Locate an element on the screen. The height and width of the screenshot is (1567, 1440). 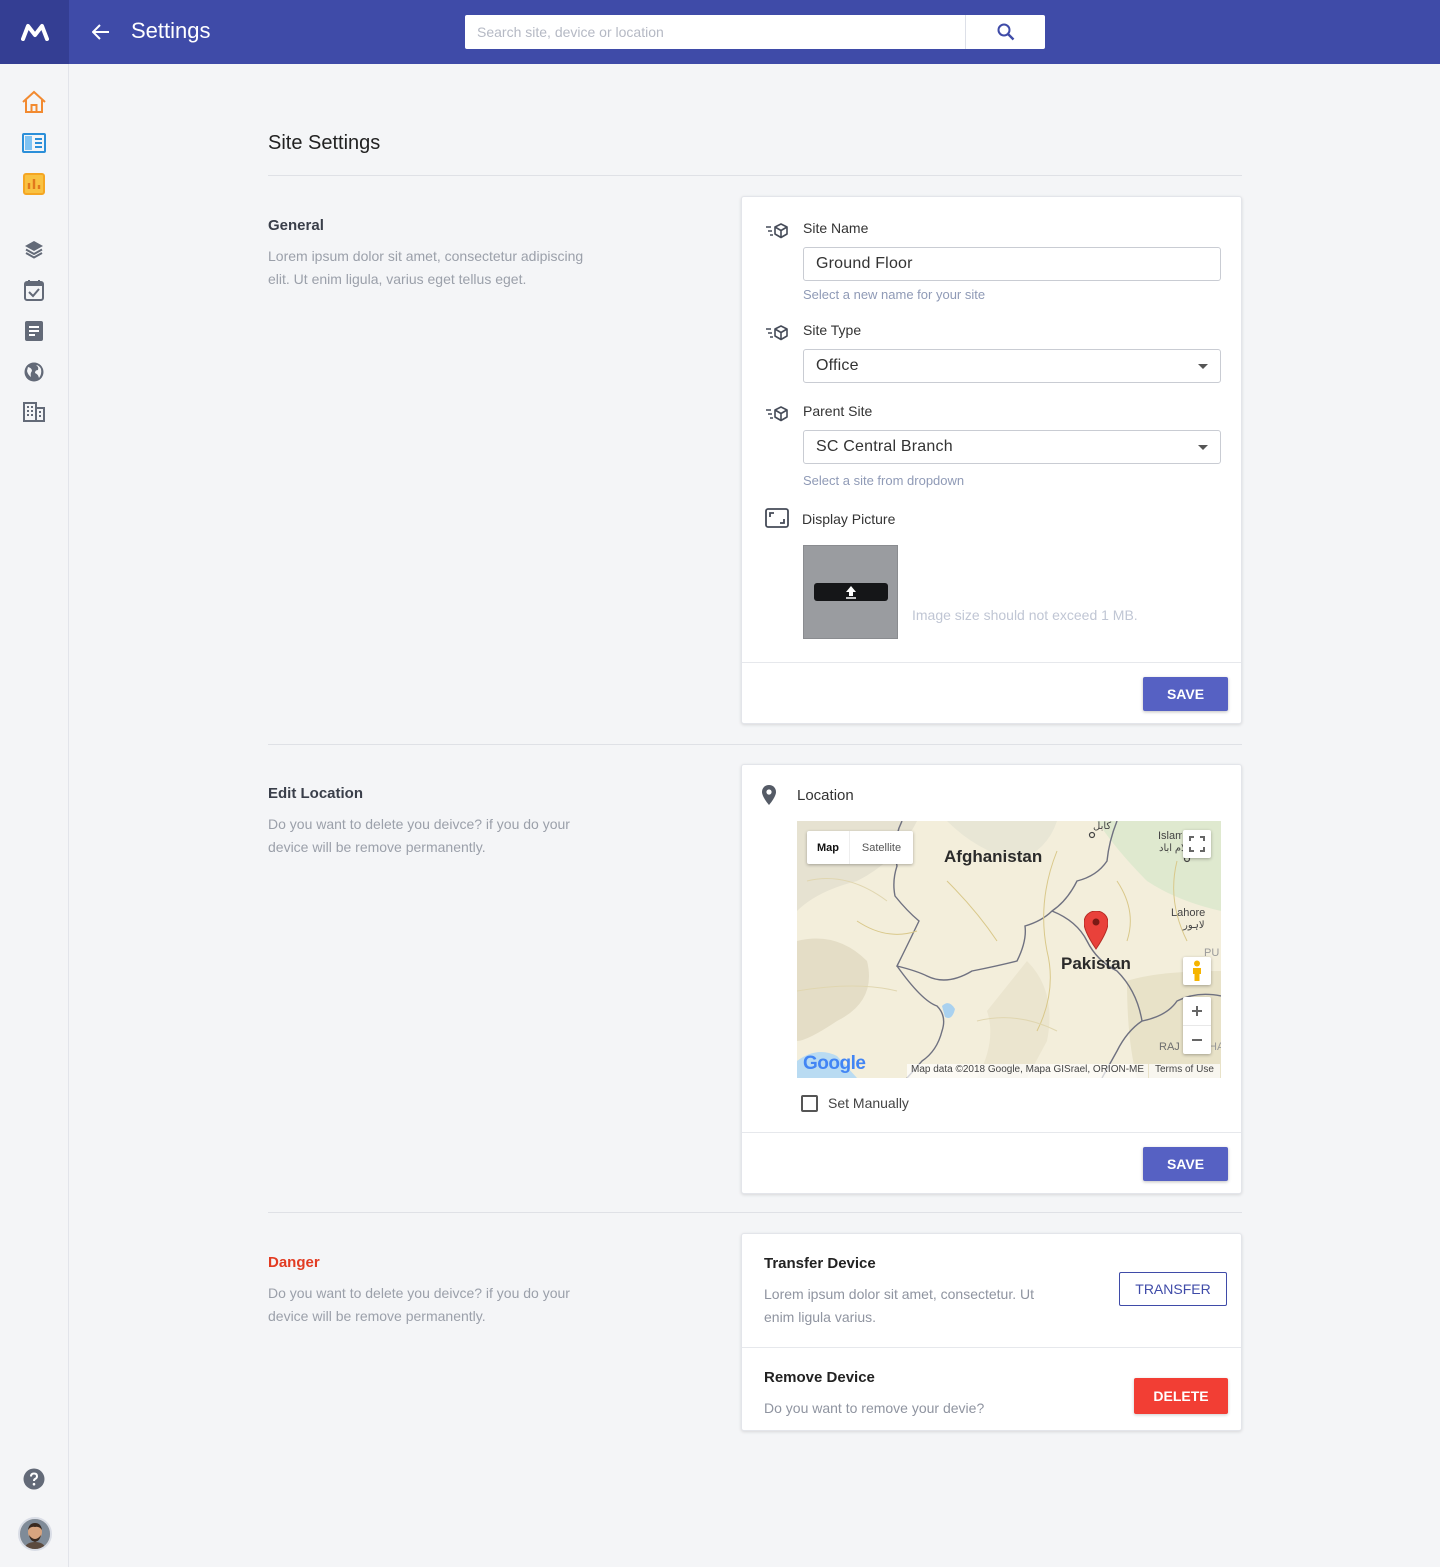
map-type-map: Map is located at coordinates (828, 847).